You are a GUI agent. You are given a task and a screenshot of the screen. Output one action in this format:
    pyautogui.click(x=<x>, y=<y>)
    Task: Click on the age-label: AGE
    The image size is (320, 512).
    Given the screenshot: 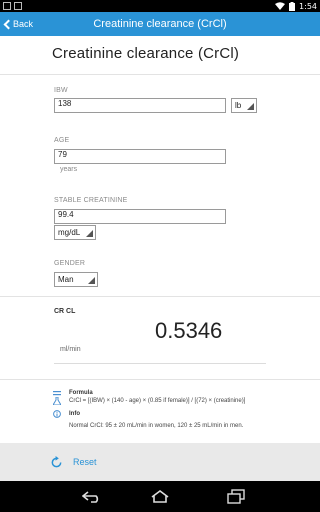 What is the action you would take?
    pyautogui.click(x=62, y=140)
    